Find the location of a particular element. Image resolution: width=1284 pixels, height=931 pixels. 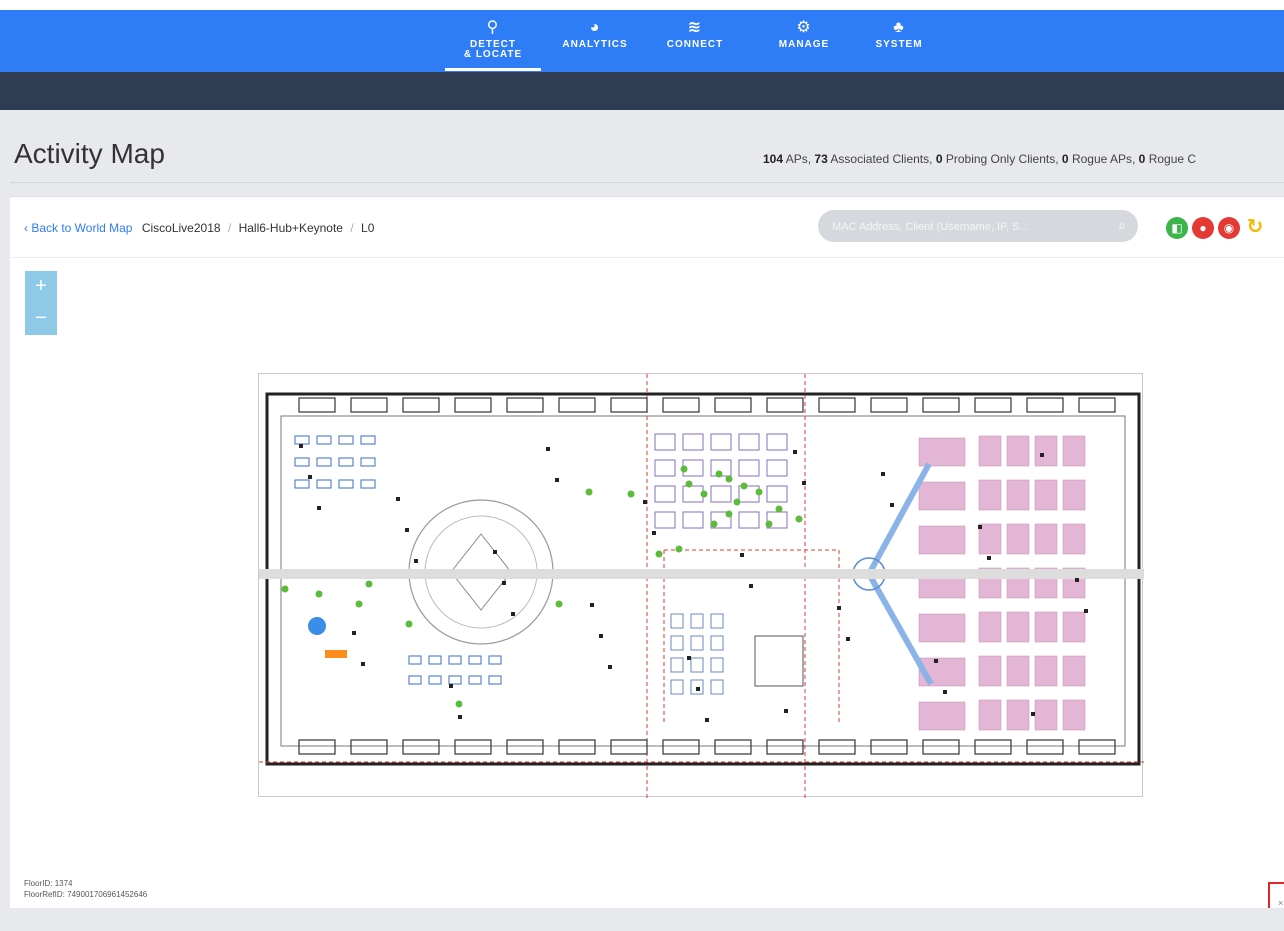

refresh-yellow-icon: ↻ is located at coordinates (1255, 228).